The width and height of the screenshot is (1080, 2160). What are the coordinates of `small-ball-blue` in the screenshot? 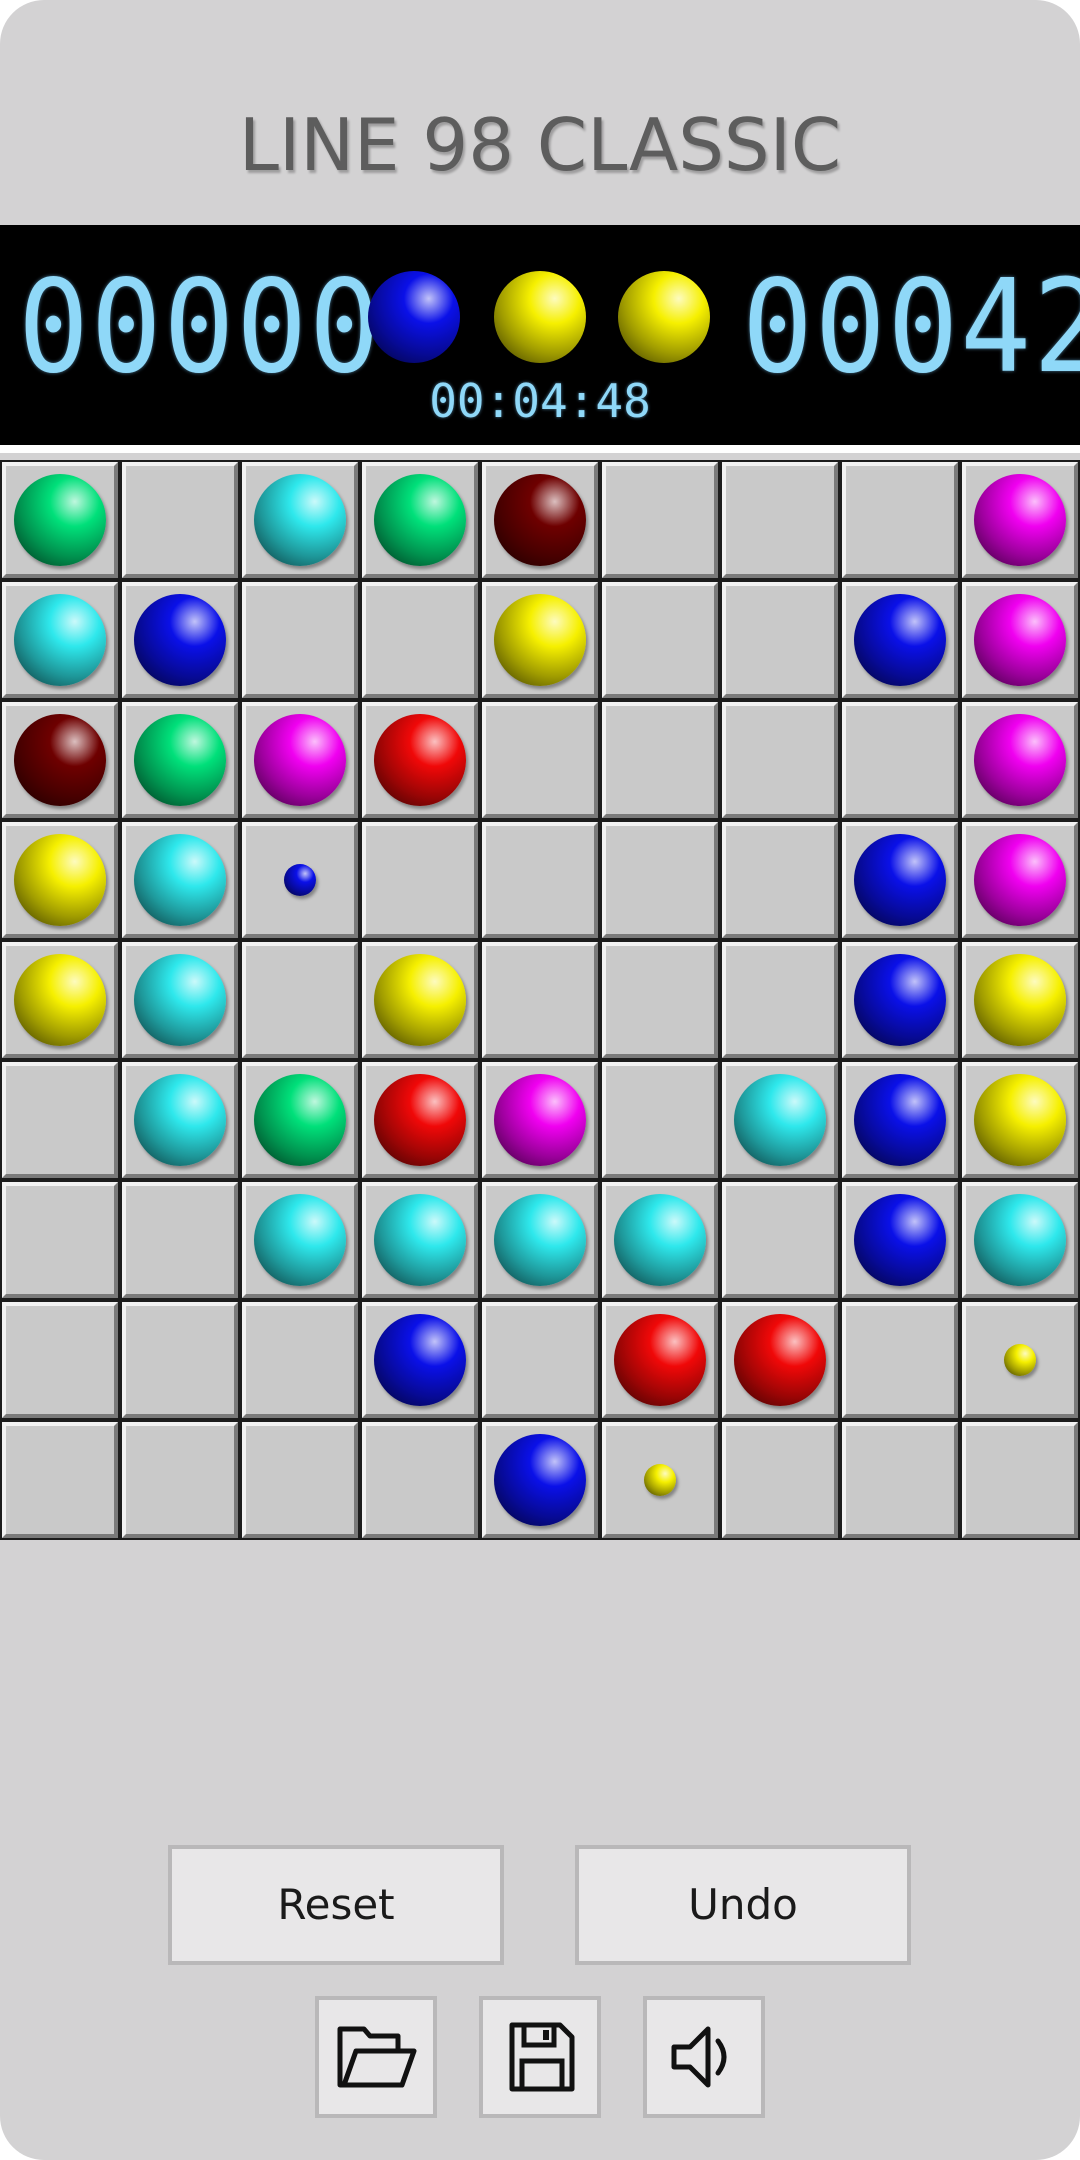 It's located at (300, 880).